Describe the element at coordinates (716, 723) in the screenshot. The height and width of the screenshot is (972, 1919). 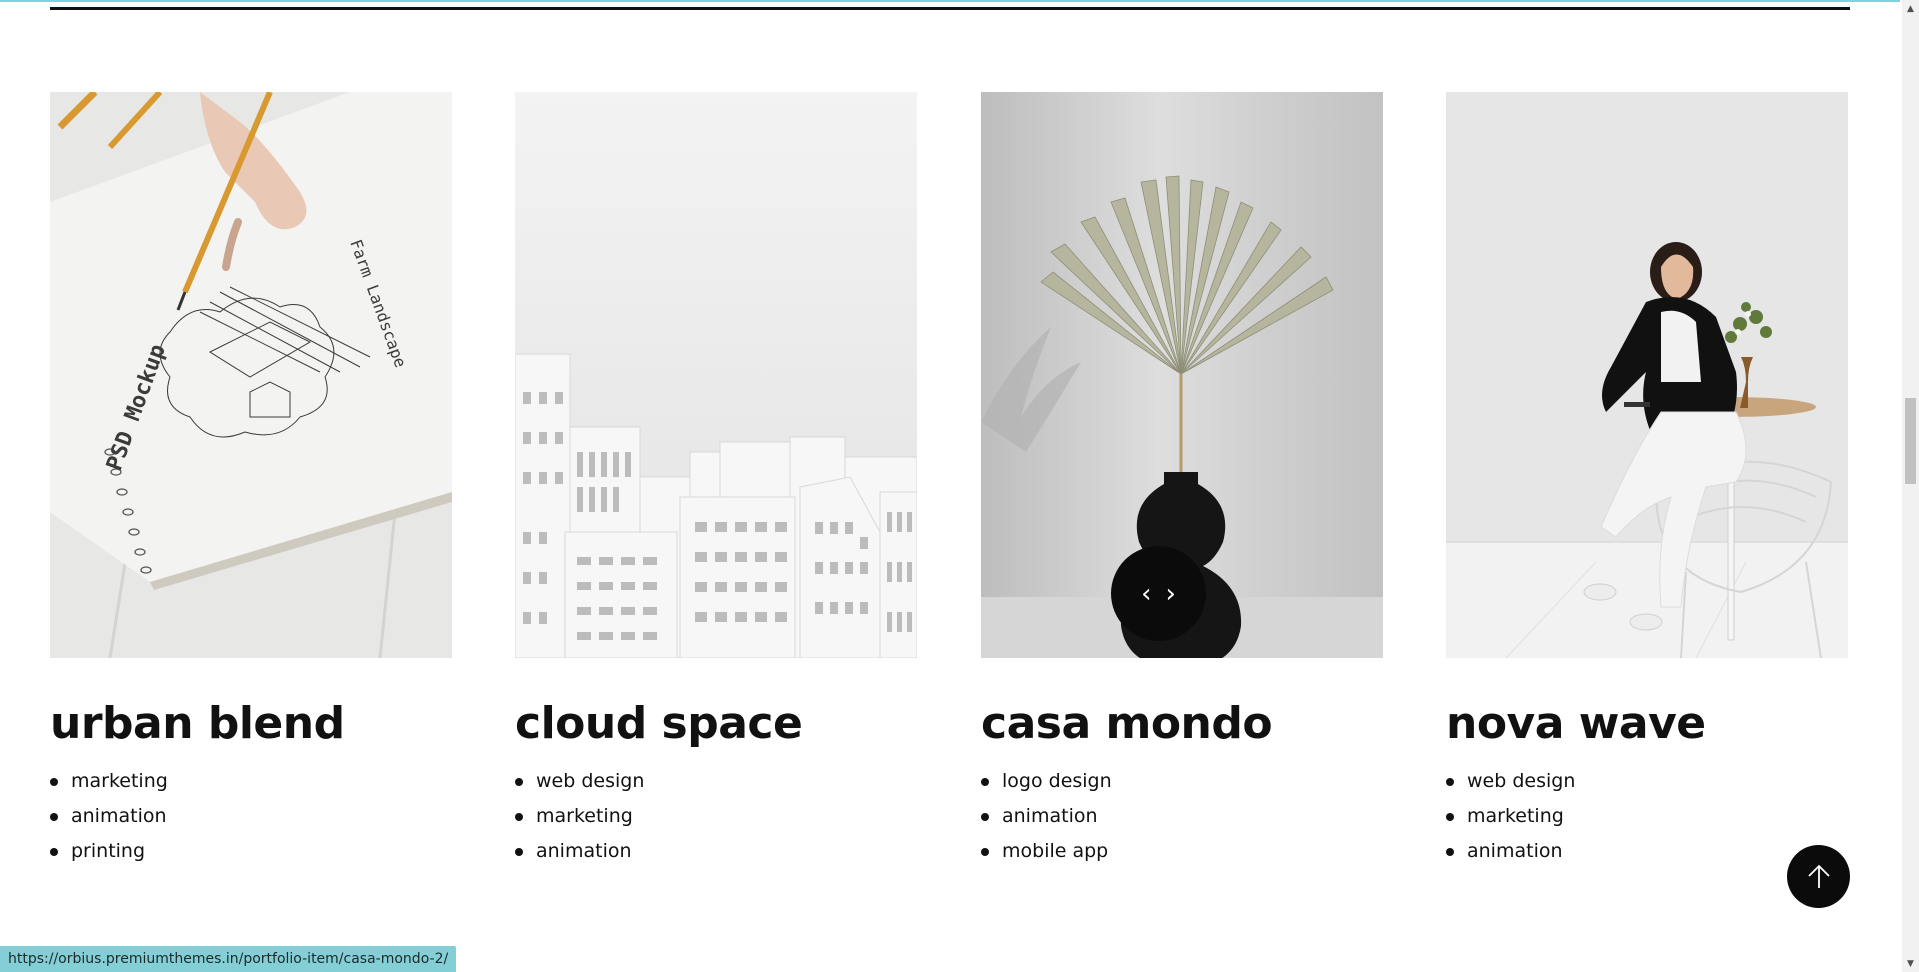
I see `portfolio-title: cloud space` at that location.